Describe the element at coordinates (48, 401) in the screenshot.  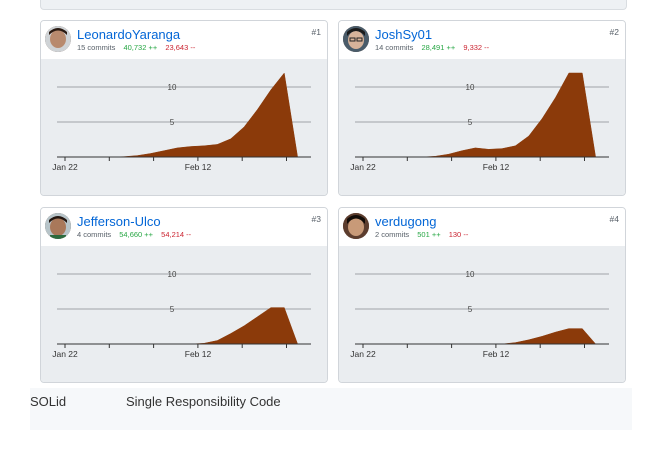
I see `table-cell-name: SOLid` at that location.